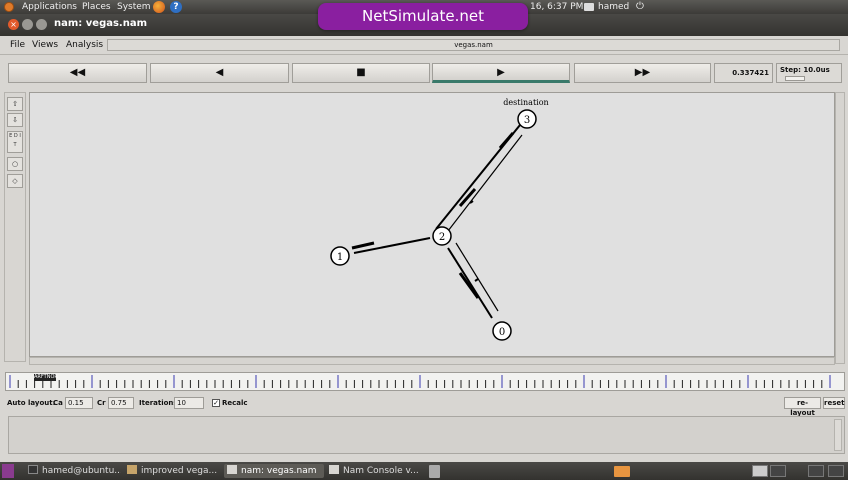 This screenshot has height=480, width=848. Describe the element at coordinates (101, 23) in the screenshot. I see `window-title: nam: vegas.nam` at that location.